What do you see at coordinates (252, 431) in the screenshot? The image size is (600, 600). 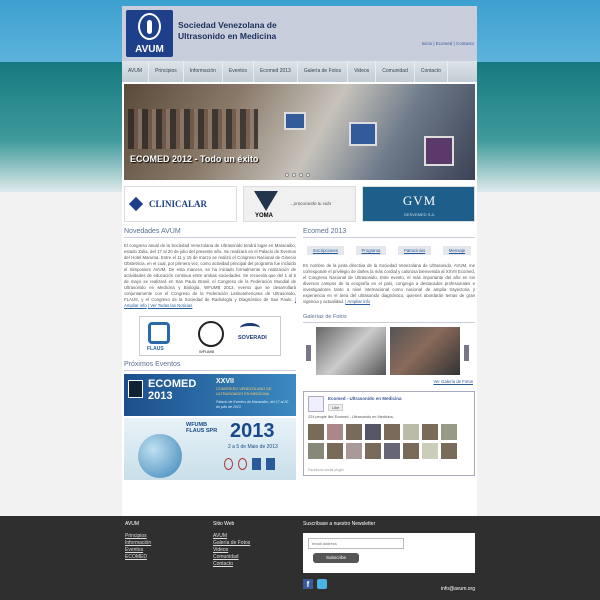 I see `wfumb-banner-year: 2013` at bounding box center [252, 431].